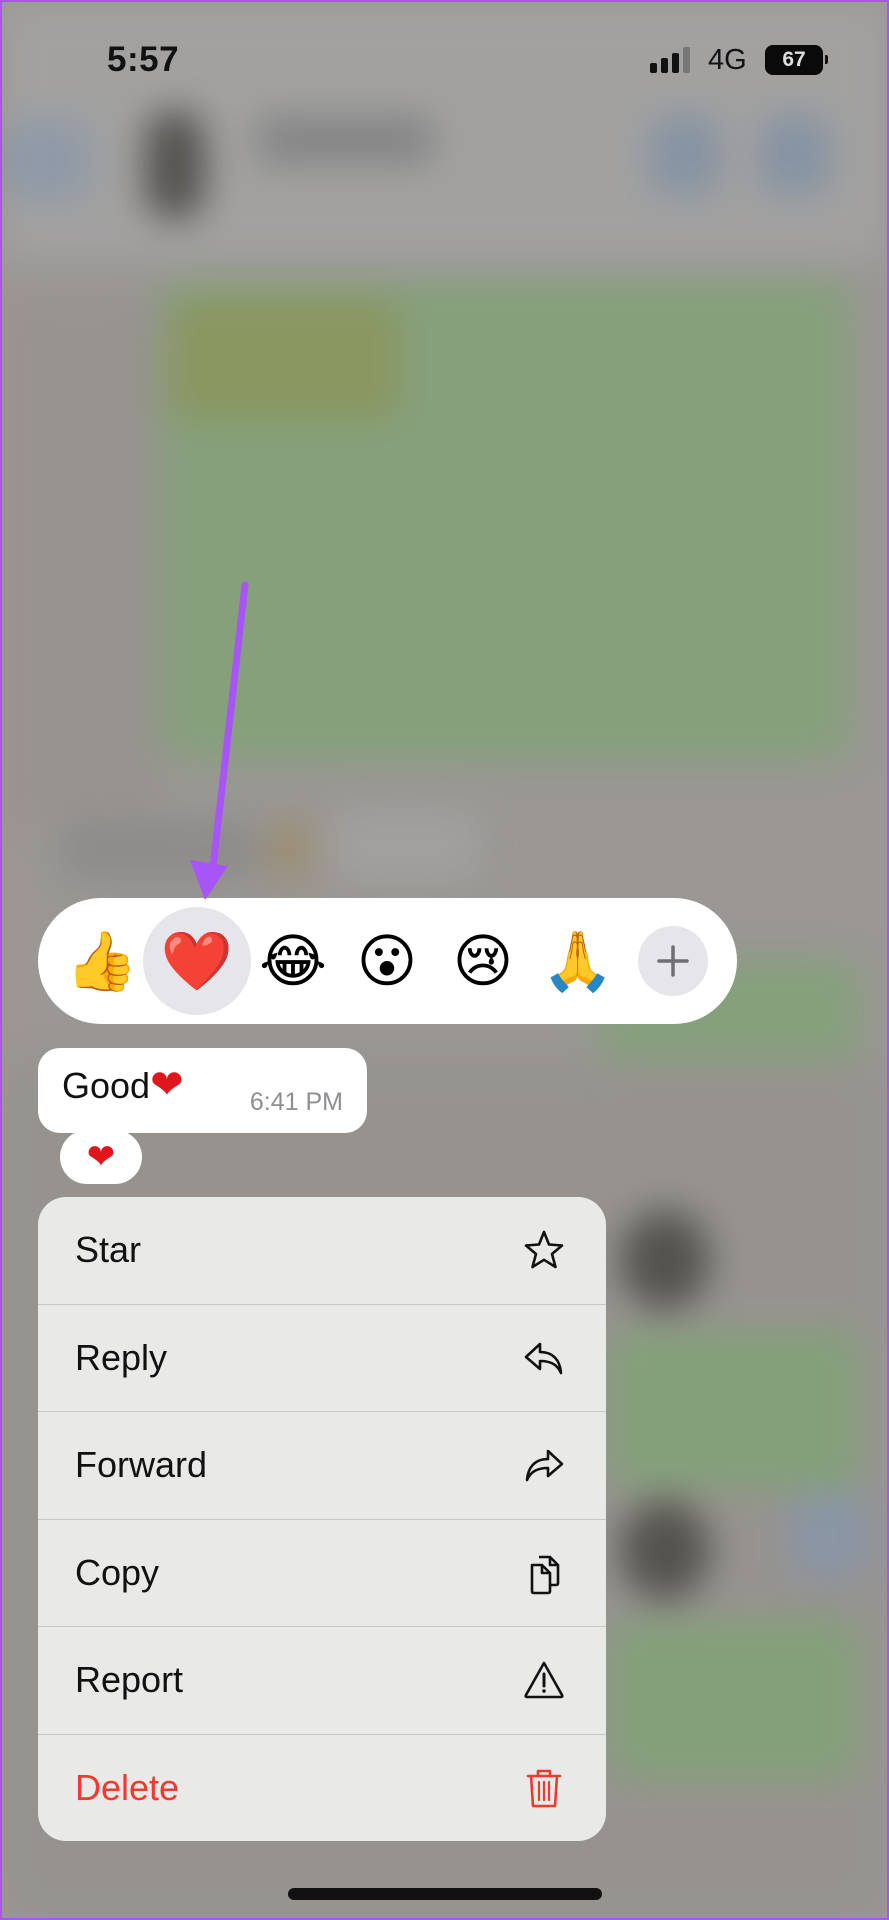  Describe the element at coordinates (544, 1249) in the screenshot. I see `star-icon` at that location.